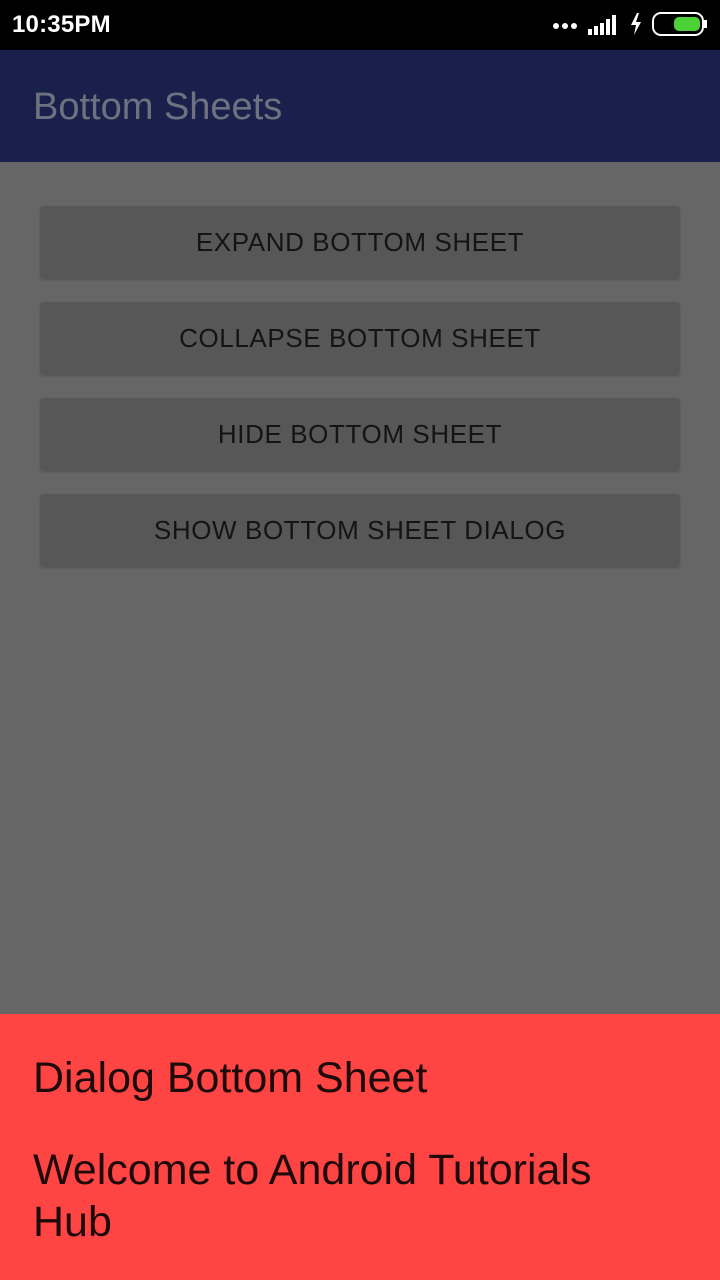 The image size is (720, 1280). What do you see at coordinates (360, 242) in the screenshot?
I see `expand-bottom-sheet-button: EXPAND BOTTOM SHEET` at bounding box center [360, 242].